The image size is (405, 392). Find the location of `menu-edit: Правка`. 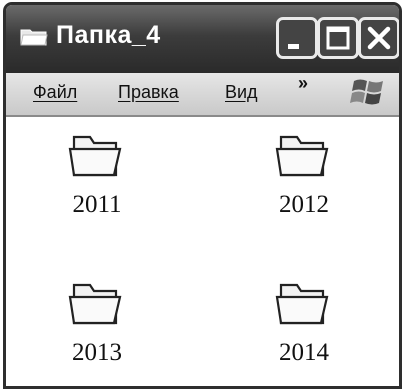

menu-edit: Правка is located at coordinates (148, 92).